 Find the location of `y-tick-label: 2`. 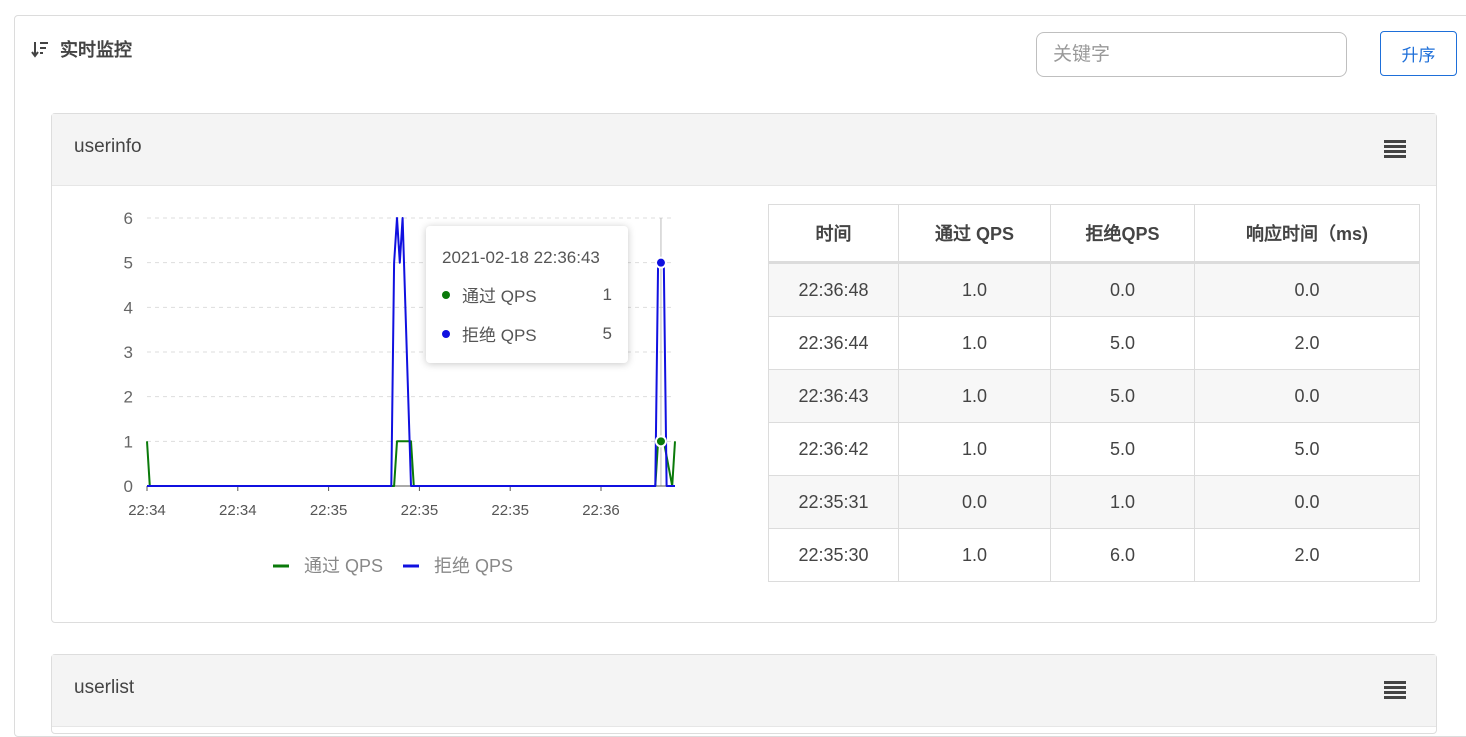

y-tick-label: 2 is located at coordinates (128, 397).